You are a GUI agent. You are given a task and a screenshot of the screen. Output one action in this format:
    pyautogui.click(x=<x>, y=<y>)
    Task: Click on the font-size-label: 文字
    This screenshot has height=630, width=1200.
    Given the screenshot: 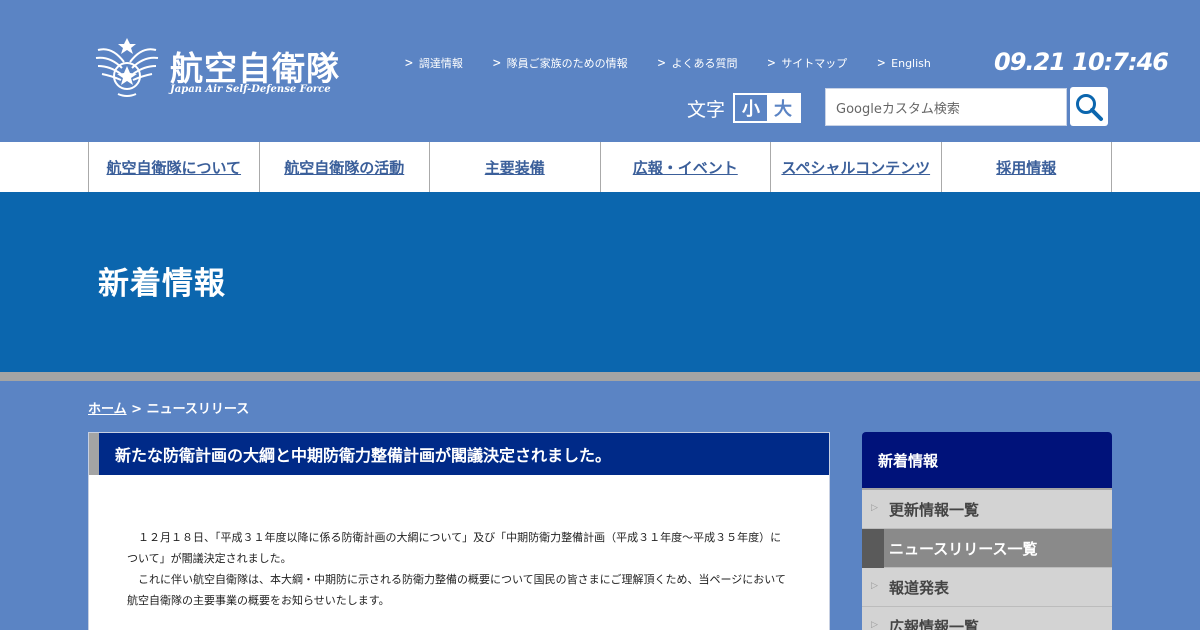 What is the action you would take?
    pyautogui.click(x=706, y=109)
    